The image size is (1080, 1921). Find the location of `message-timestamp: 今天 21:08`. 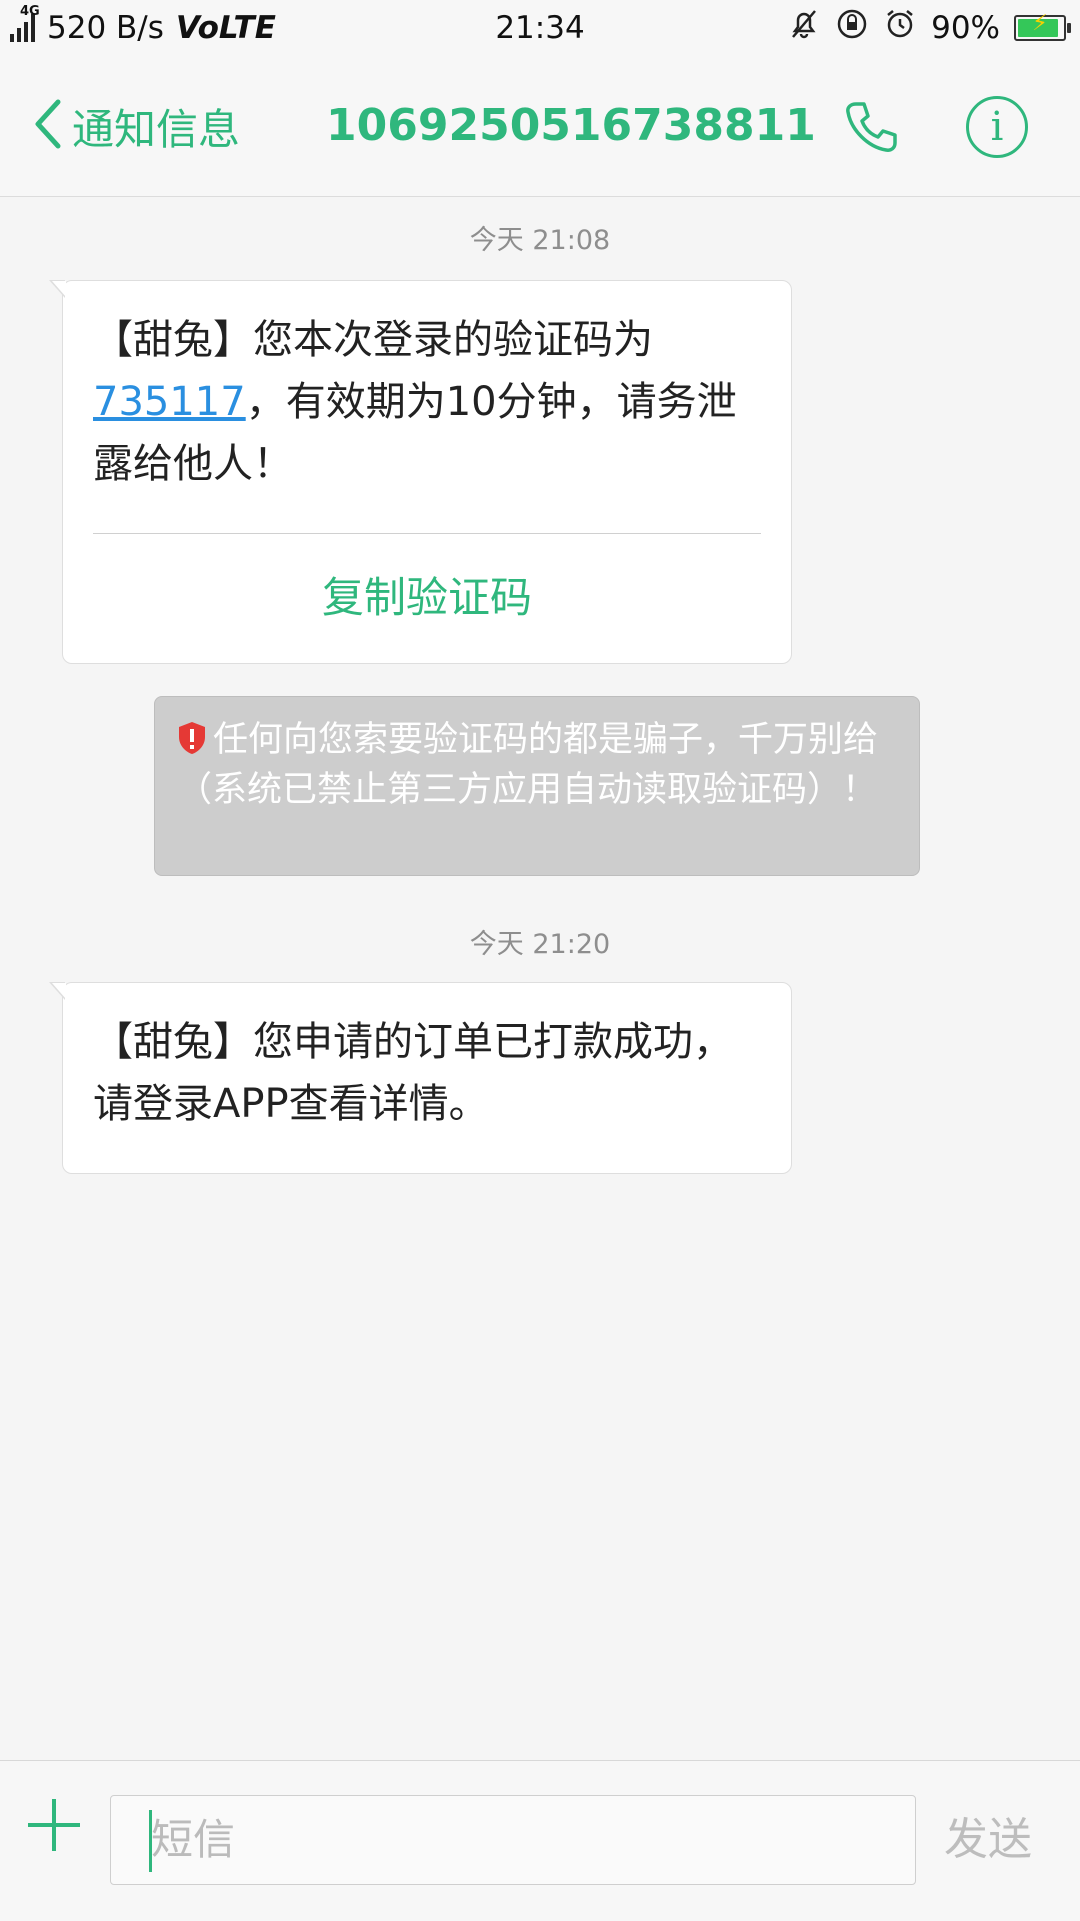

message-timestamp: 今天 21:08 is located at coordinates (540, 240).